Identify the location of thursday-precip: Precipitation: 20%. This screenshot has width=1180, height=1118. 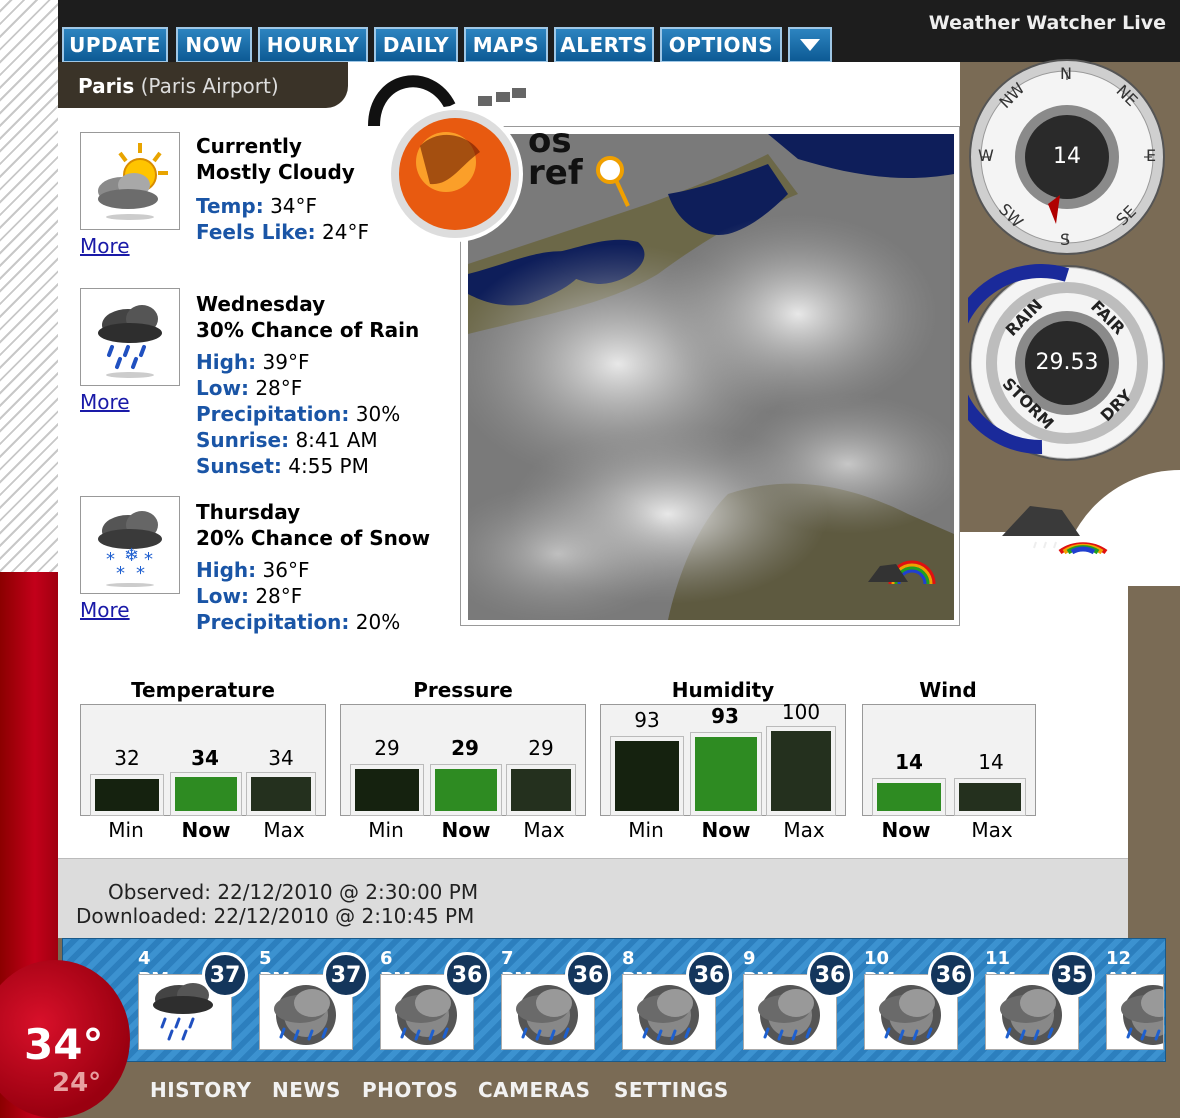
(298, 622).